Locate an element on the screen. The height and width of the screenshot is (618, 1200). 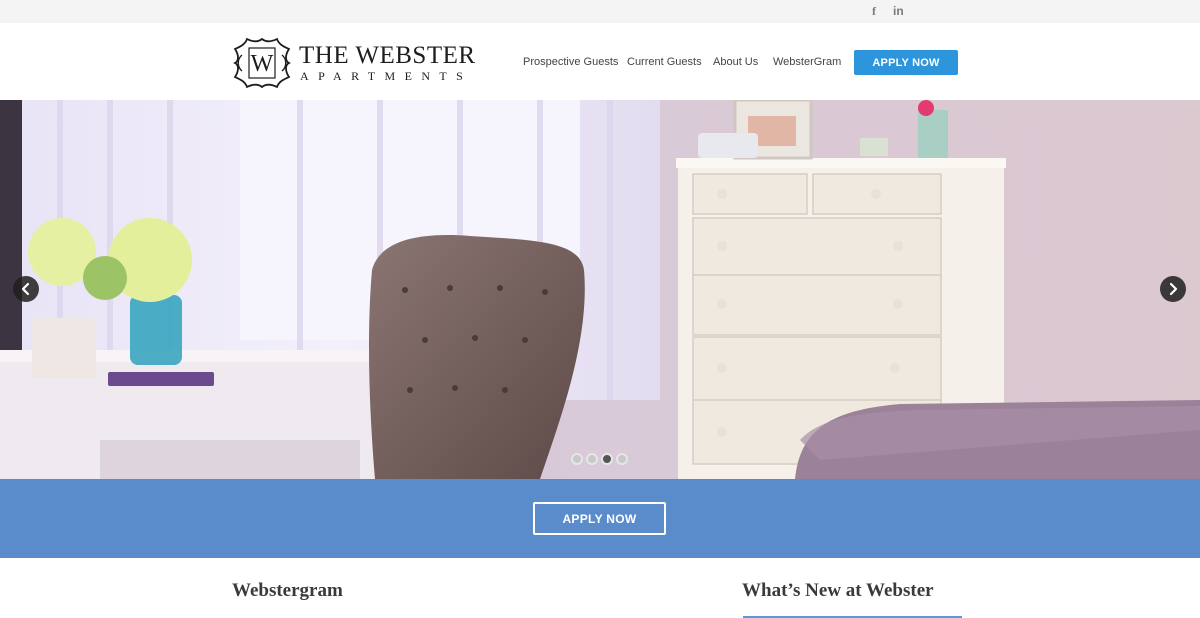
logo-title: THE WEBSTER is located at coordinates (387, 55).